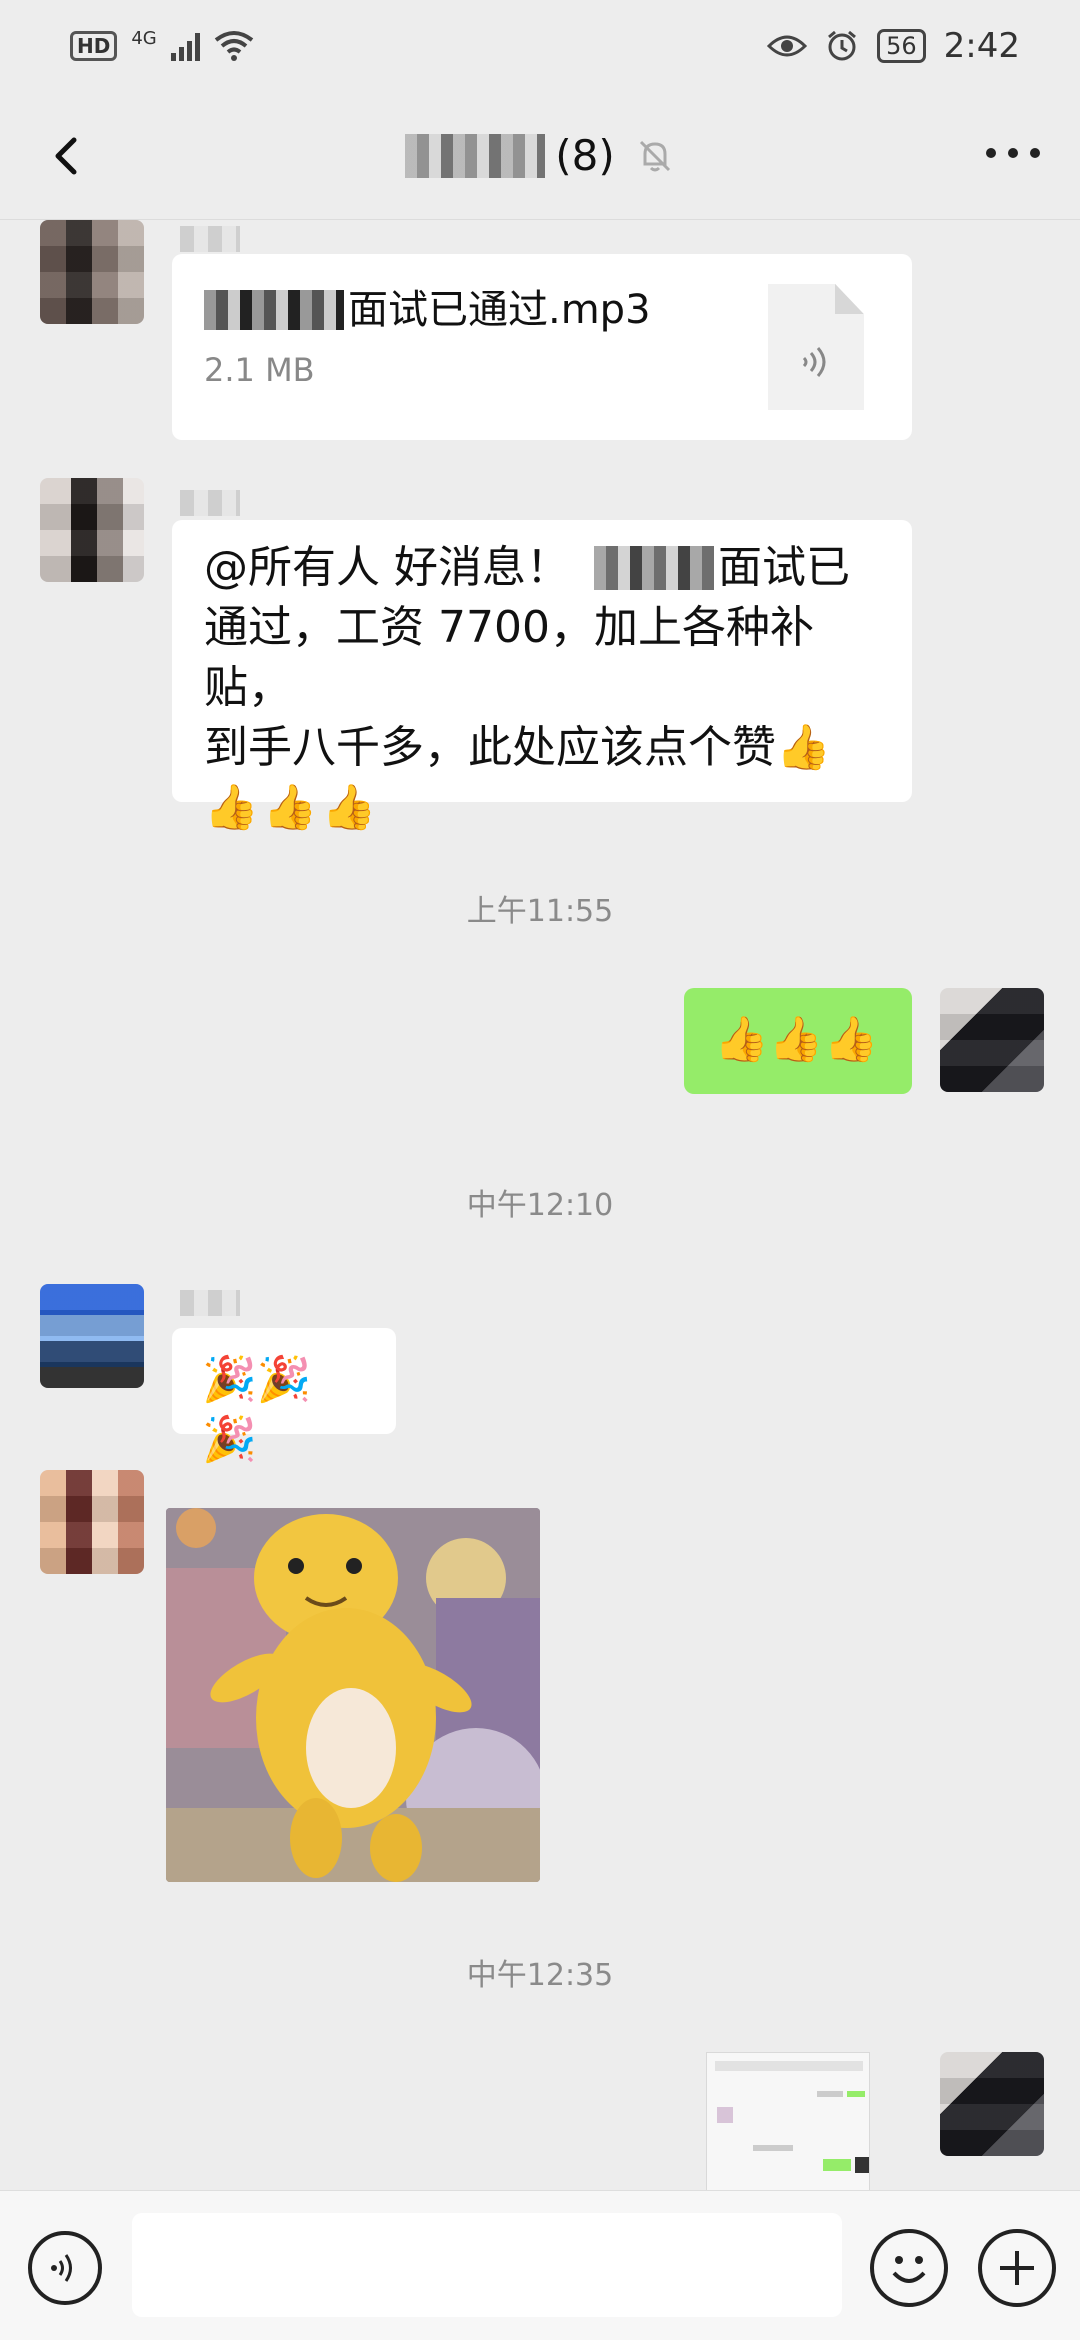  Describe the element at coordinates (1017, 2268) in the screenshot. I see `plus-icon` at that location.